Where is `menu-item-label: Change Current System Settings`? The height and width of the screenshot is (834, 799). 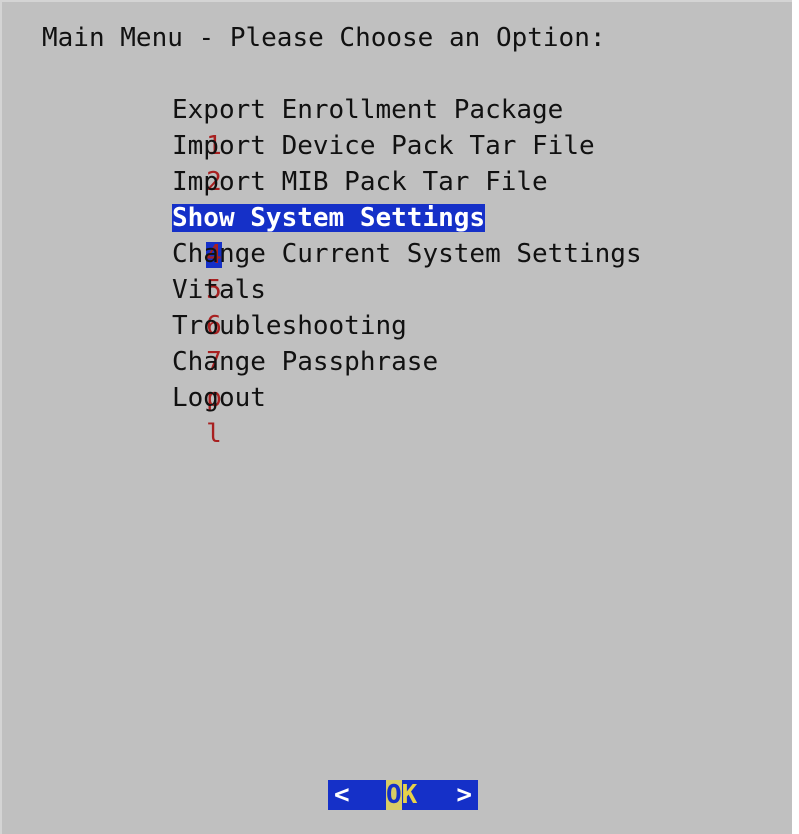
menu-item-label: Change Current System Settings is located at coordinates (407, 254).